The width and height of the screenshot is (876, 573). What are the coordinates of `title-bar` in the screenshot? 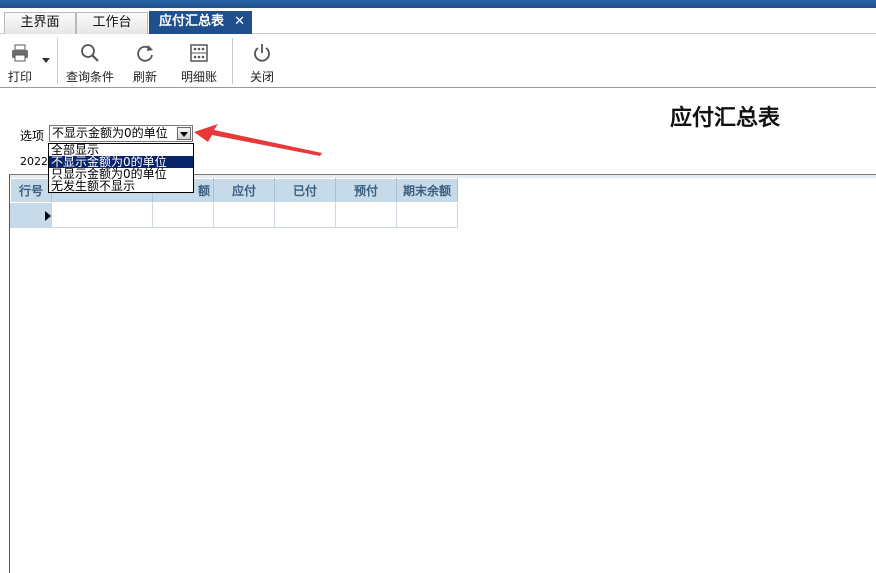 It's located at (438, 4).